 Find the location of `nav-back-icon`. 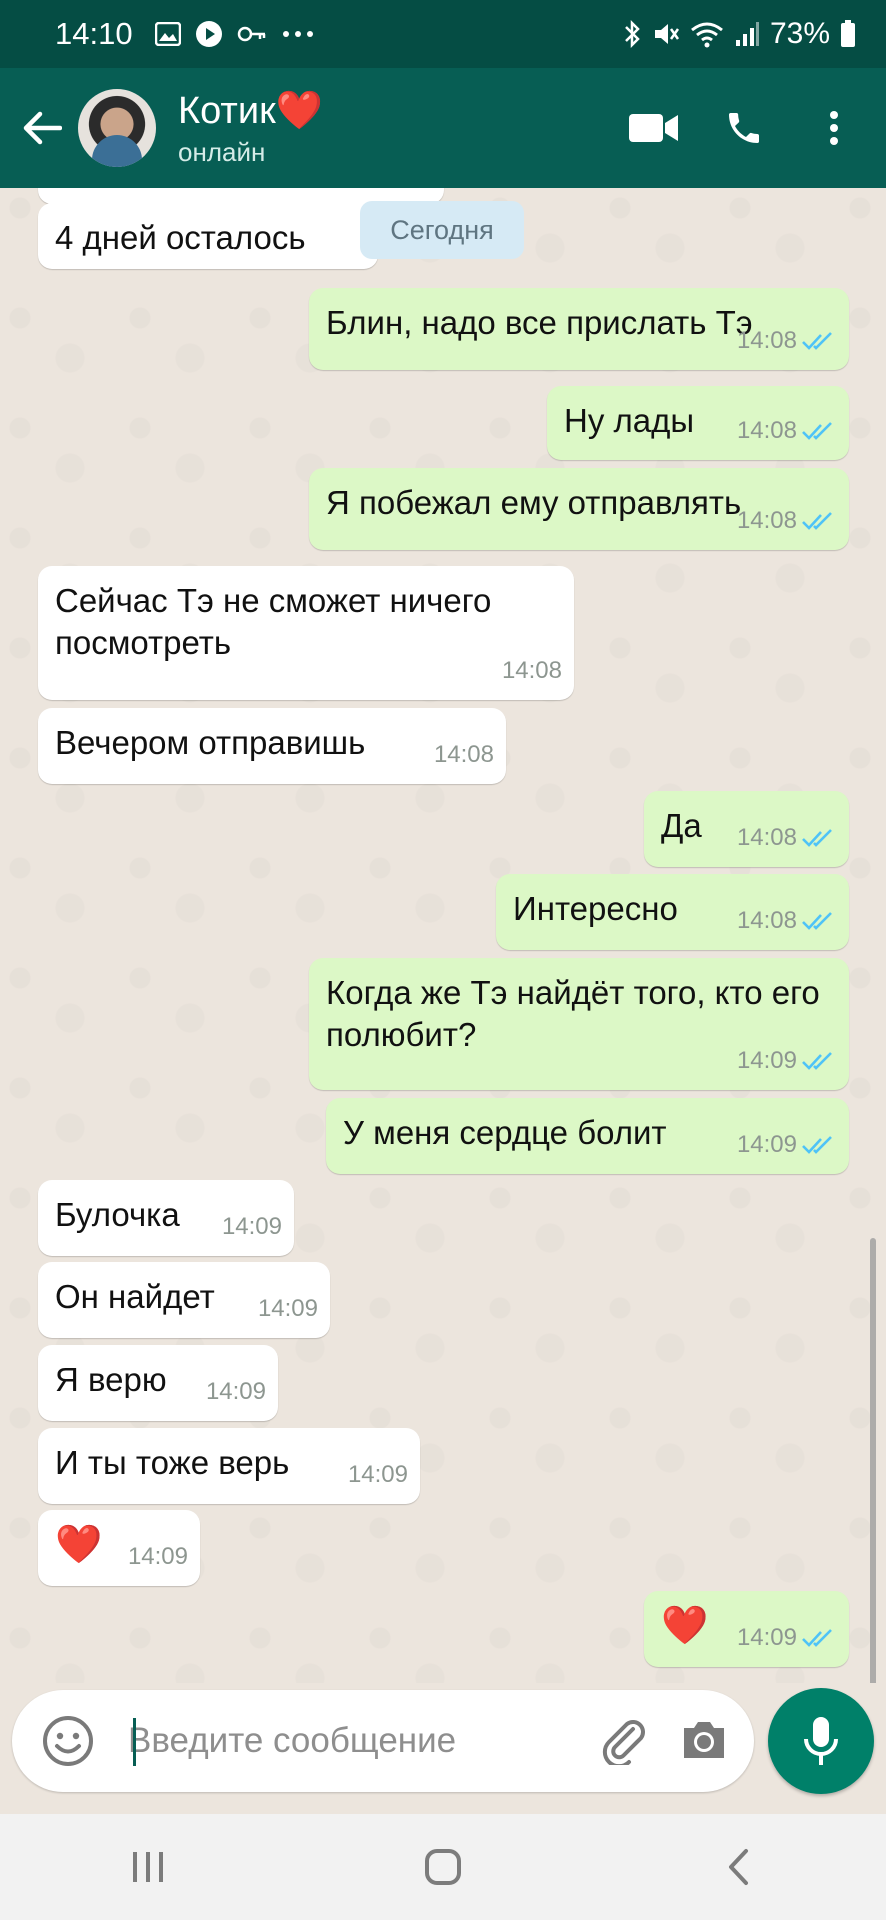

nav-back-icon is located at coordinates (739, 1867).